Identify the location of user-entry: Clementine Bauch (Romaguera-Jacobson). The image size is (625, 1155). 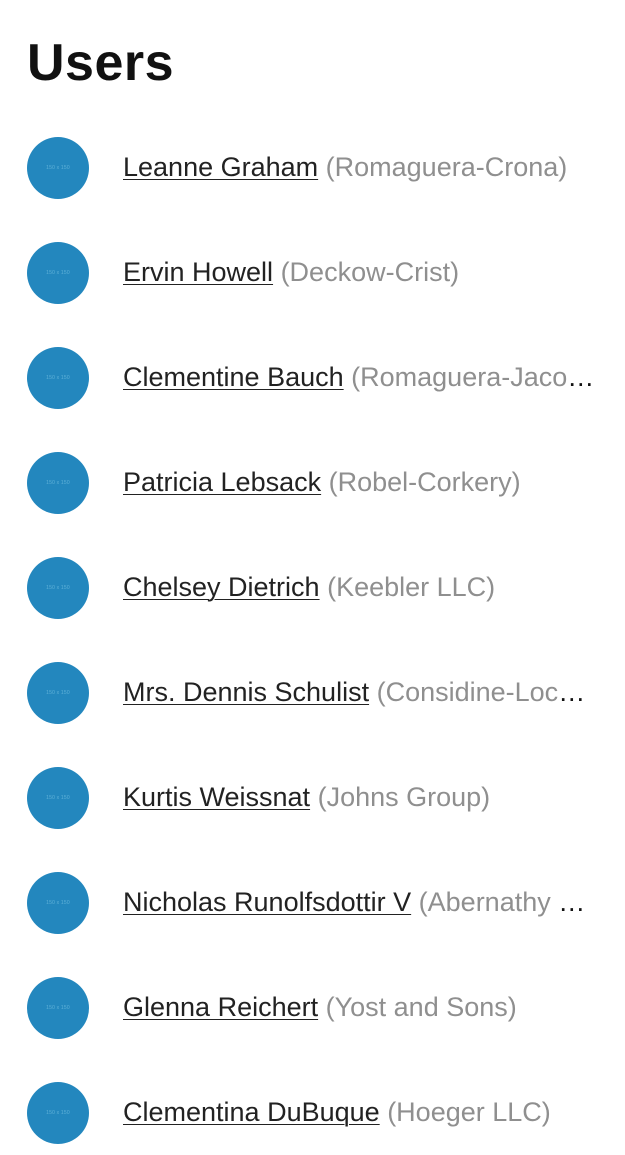
(359, 377).